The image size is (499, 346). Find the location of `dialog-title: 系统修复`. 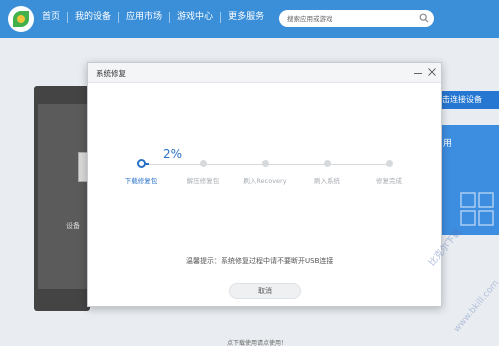

dialog-title: 系统修复 is located at coordinates (111, 73).